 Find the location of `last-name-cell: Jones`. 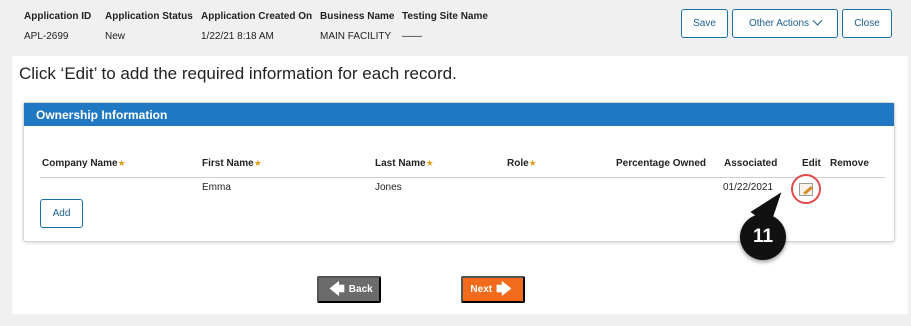

last-name-cell: Jones is located at coordinates (388, 187).